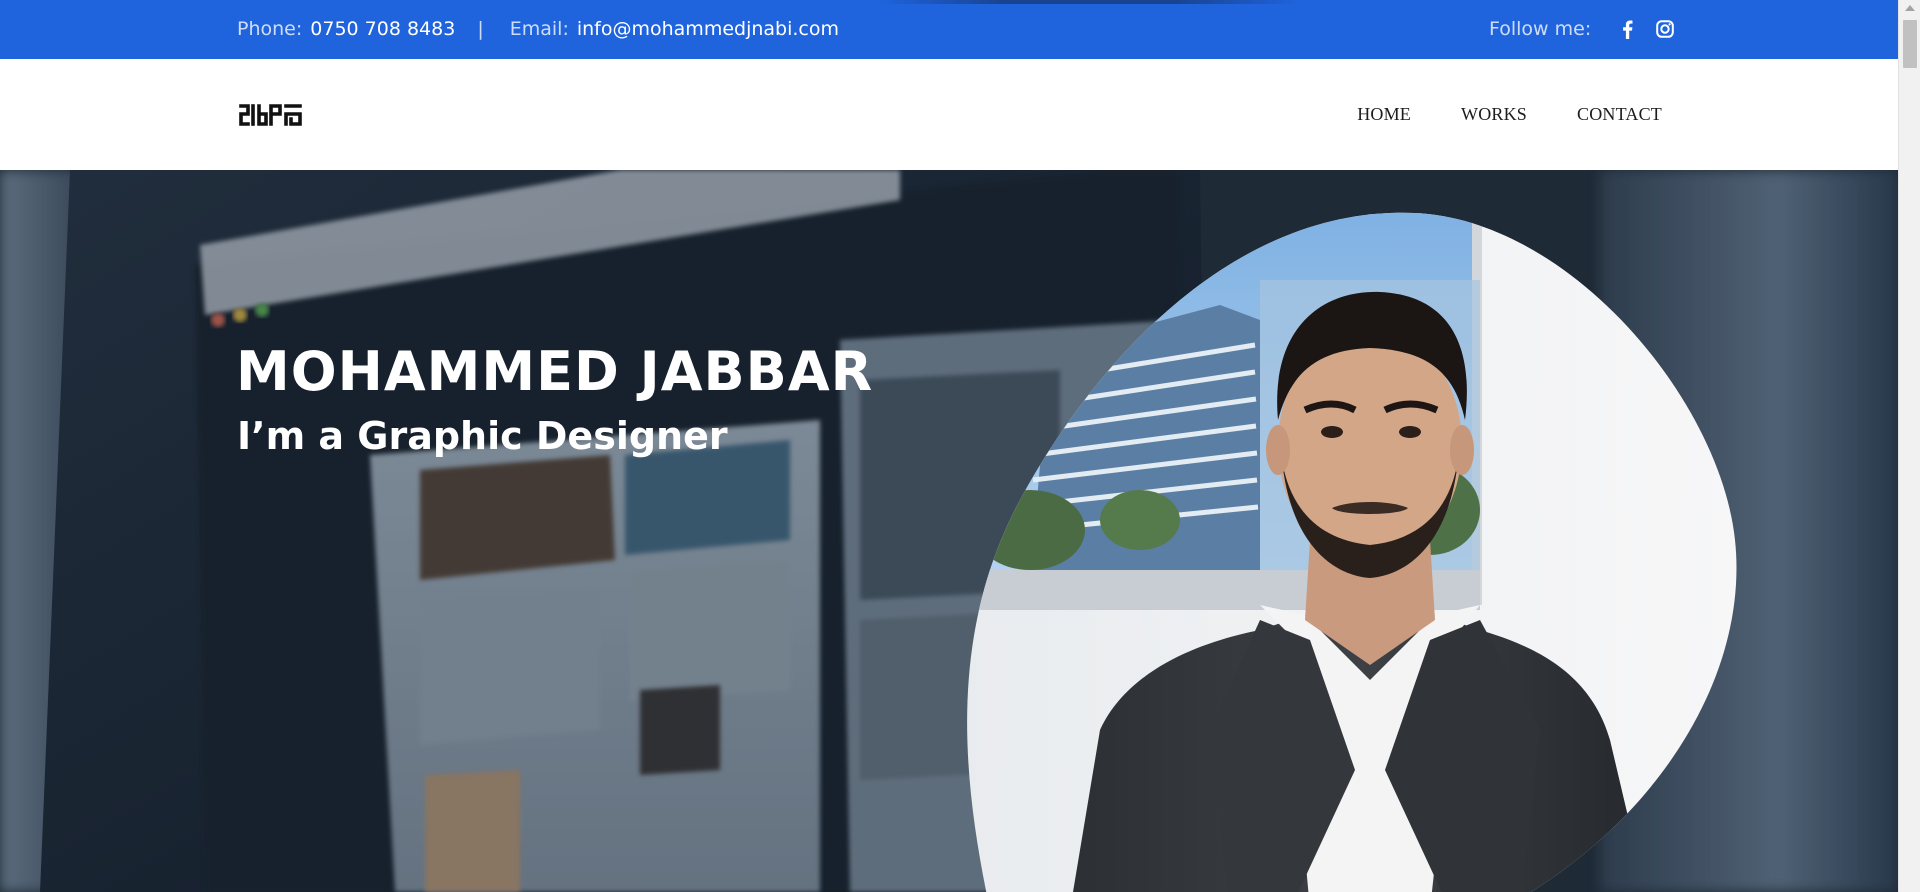 This screenshot has width=1920, height=892. What do you see at coordinates (482, 436) in the screenshot?
I see `hero-subtitle: I’m a Graphic Designer` at bounding box center [482, 436].